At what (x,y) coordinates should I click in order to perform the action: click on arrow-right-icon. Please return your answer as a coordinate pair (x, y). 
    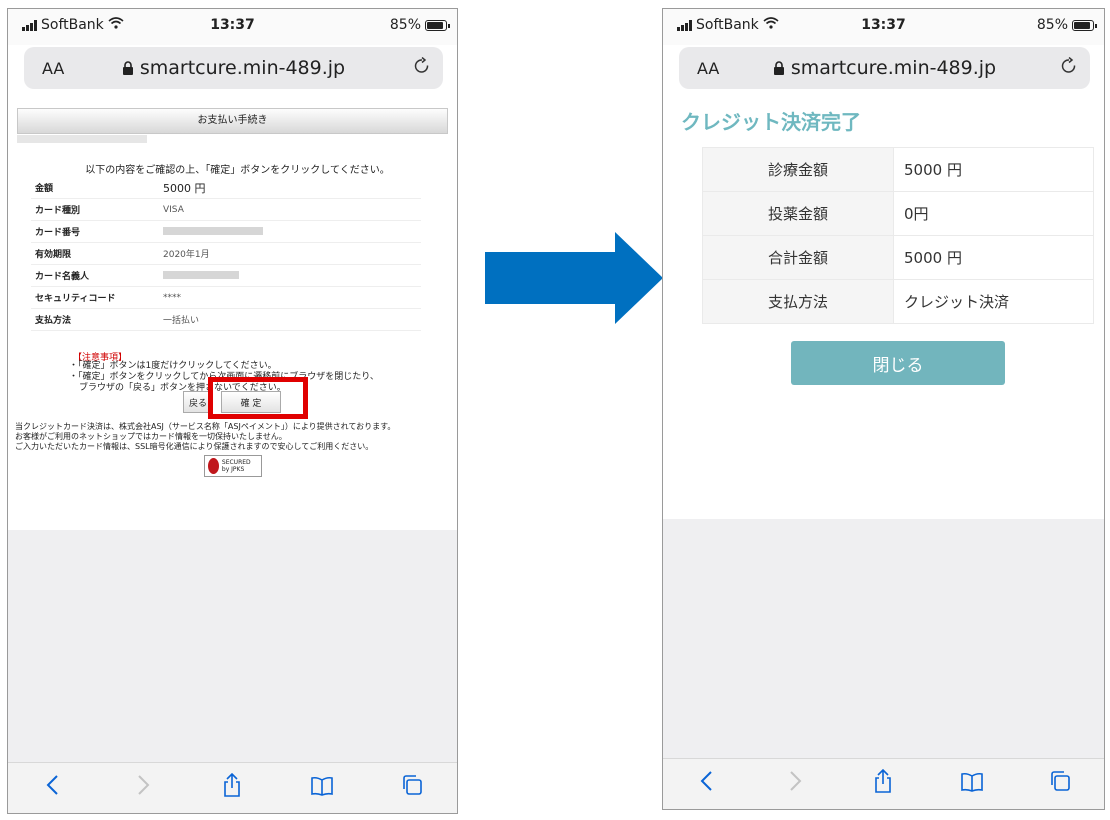
    Looking at the image, I should click on (574, 278).